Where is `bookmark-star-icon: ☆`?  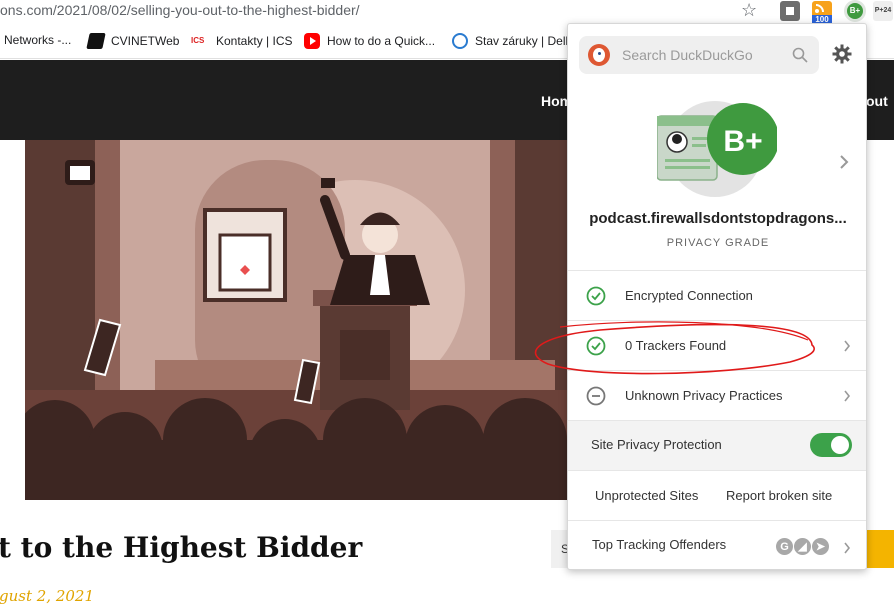
bookmark-star-icon: ☆ is located at coordinates (749, 10).